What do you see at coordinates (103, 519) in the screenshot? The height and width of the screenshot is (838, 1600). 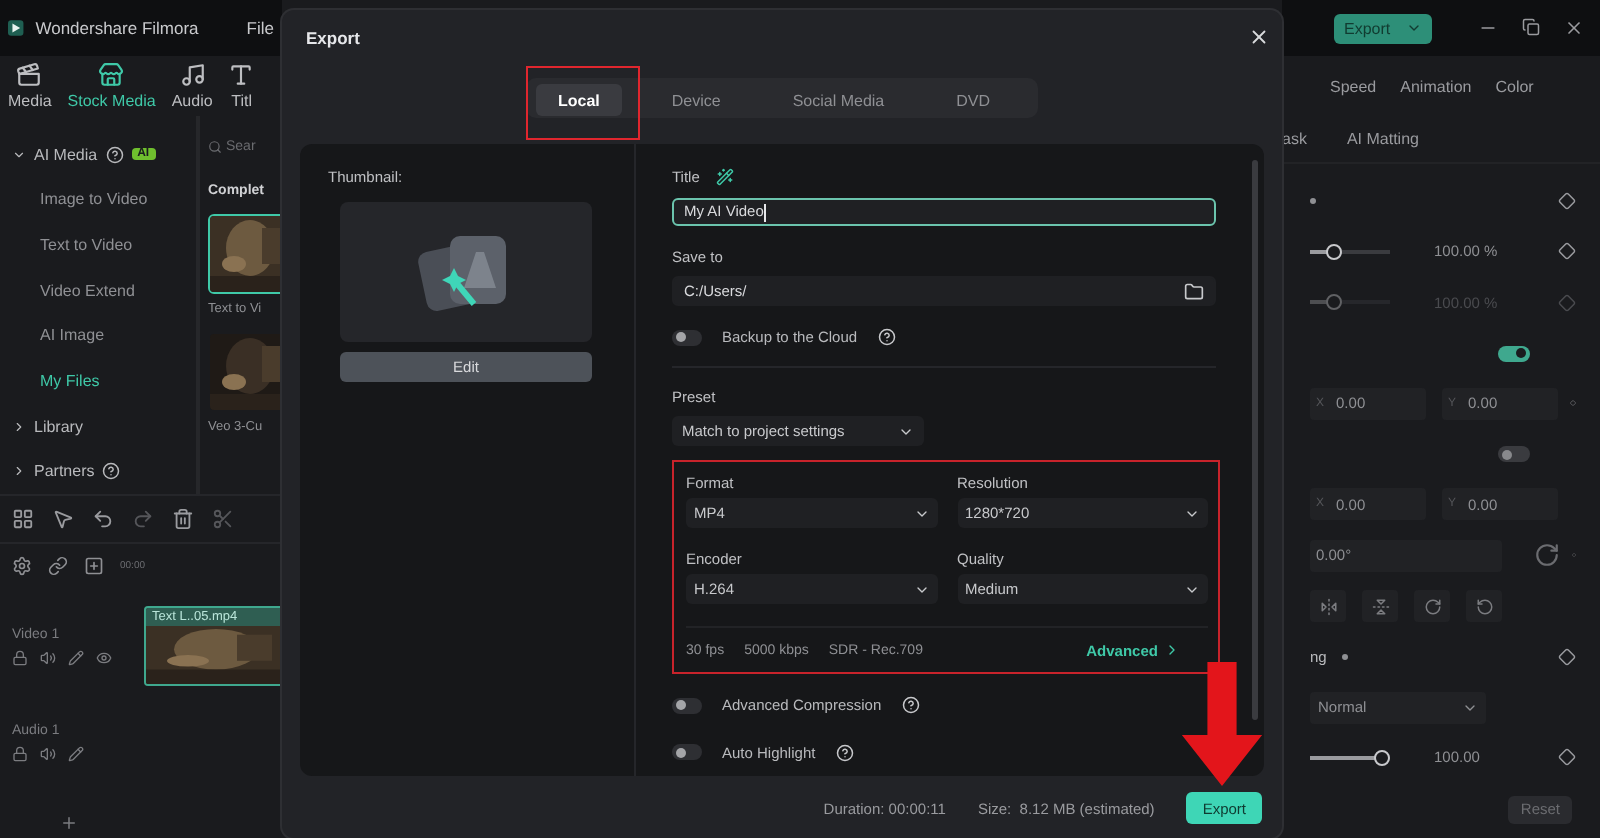 I see `undo-icon` at bounding box center [103, 519].